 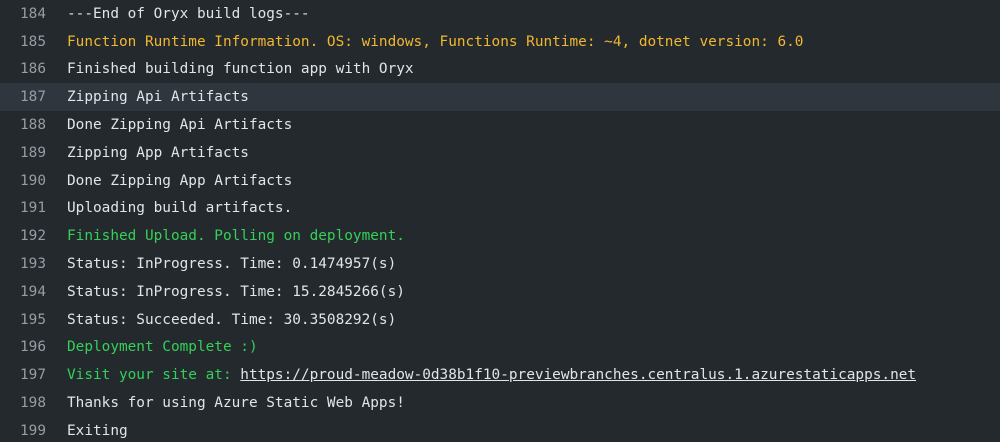 What do you see at coordinates (236, 291) in the screenshot?
I see `log-text: Status: InProgress. Time: 15.2845266(s)` at bounding box center [236, 291].